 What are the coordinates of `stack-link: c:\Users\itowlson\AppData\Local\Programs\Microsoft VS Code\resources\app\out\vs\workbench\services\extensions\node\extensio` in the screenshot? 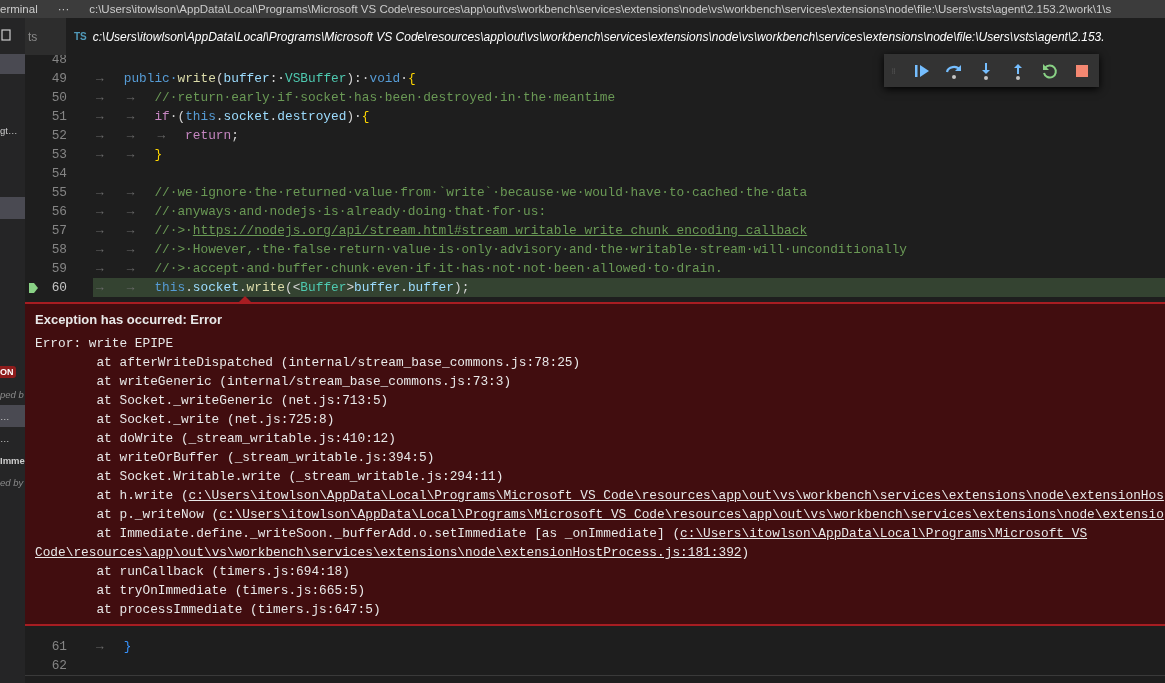 It's located at (691, 514).